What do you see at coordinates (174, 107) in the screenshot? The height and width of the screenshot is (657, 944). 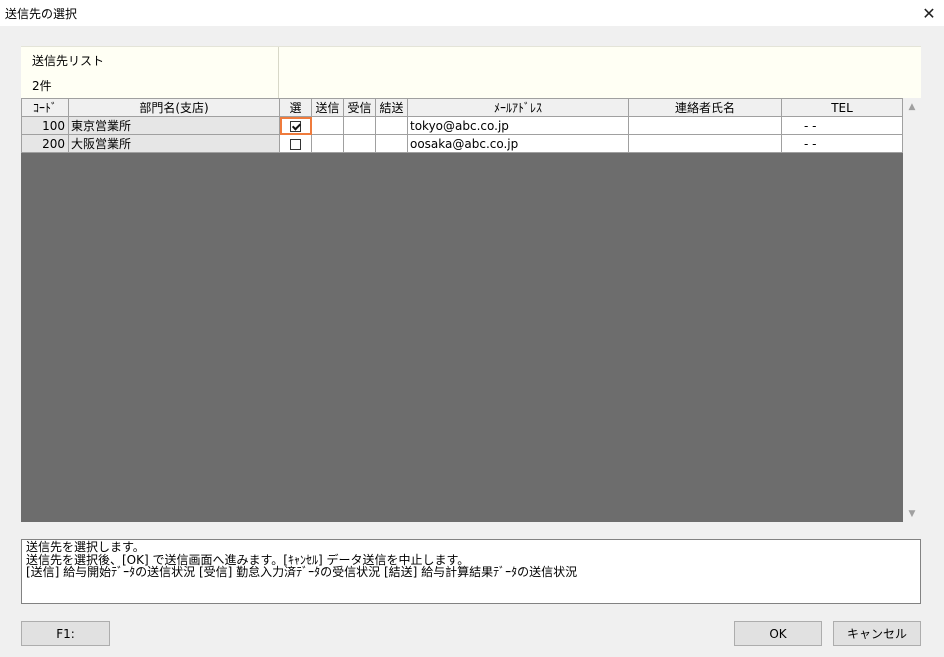 I see `column-header-dept: 部門名(支店)` at bounding box center [174, 107].